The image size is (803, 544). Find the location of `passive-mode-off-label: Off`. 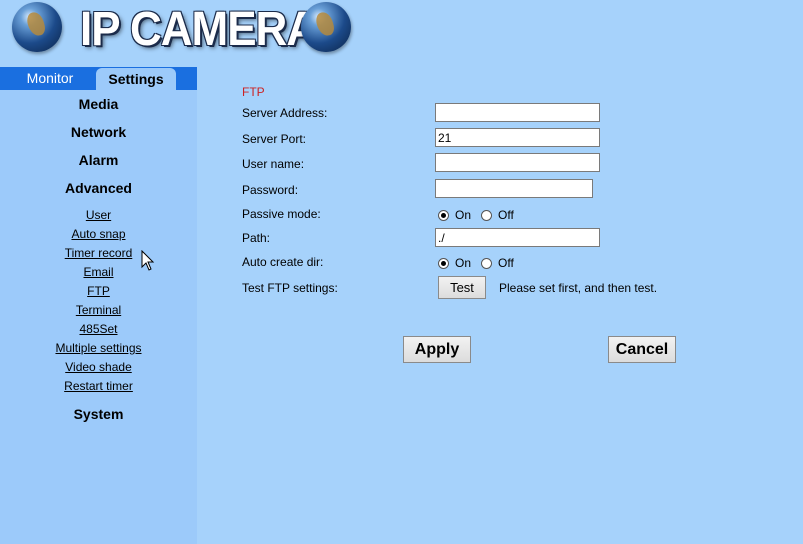

passive-mode-off-label: Off is located at coordinates (506, 215).